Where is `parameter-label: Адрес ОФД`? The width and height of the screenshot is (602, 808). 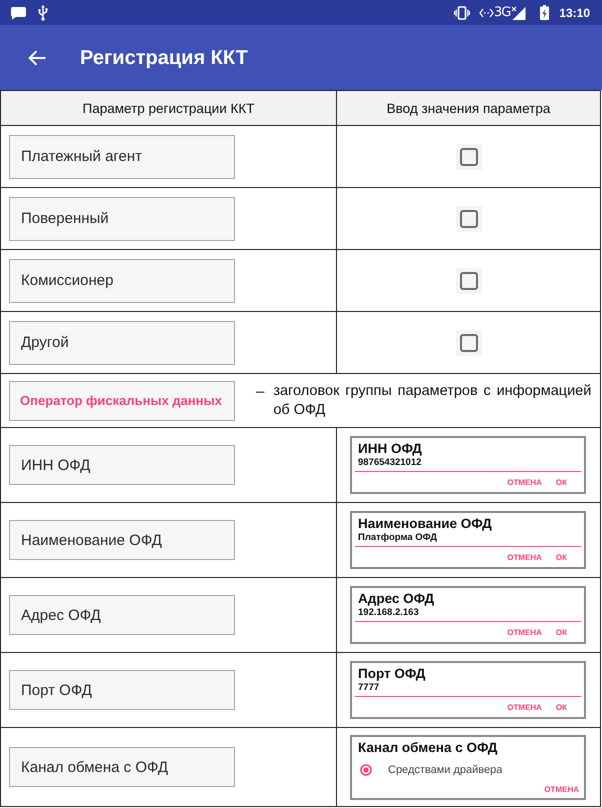 parameter-label: Адрес ОФД is located at coordinates (122, 615).